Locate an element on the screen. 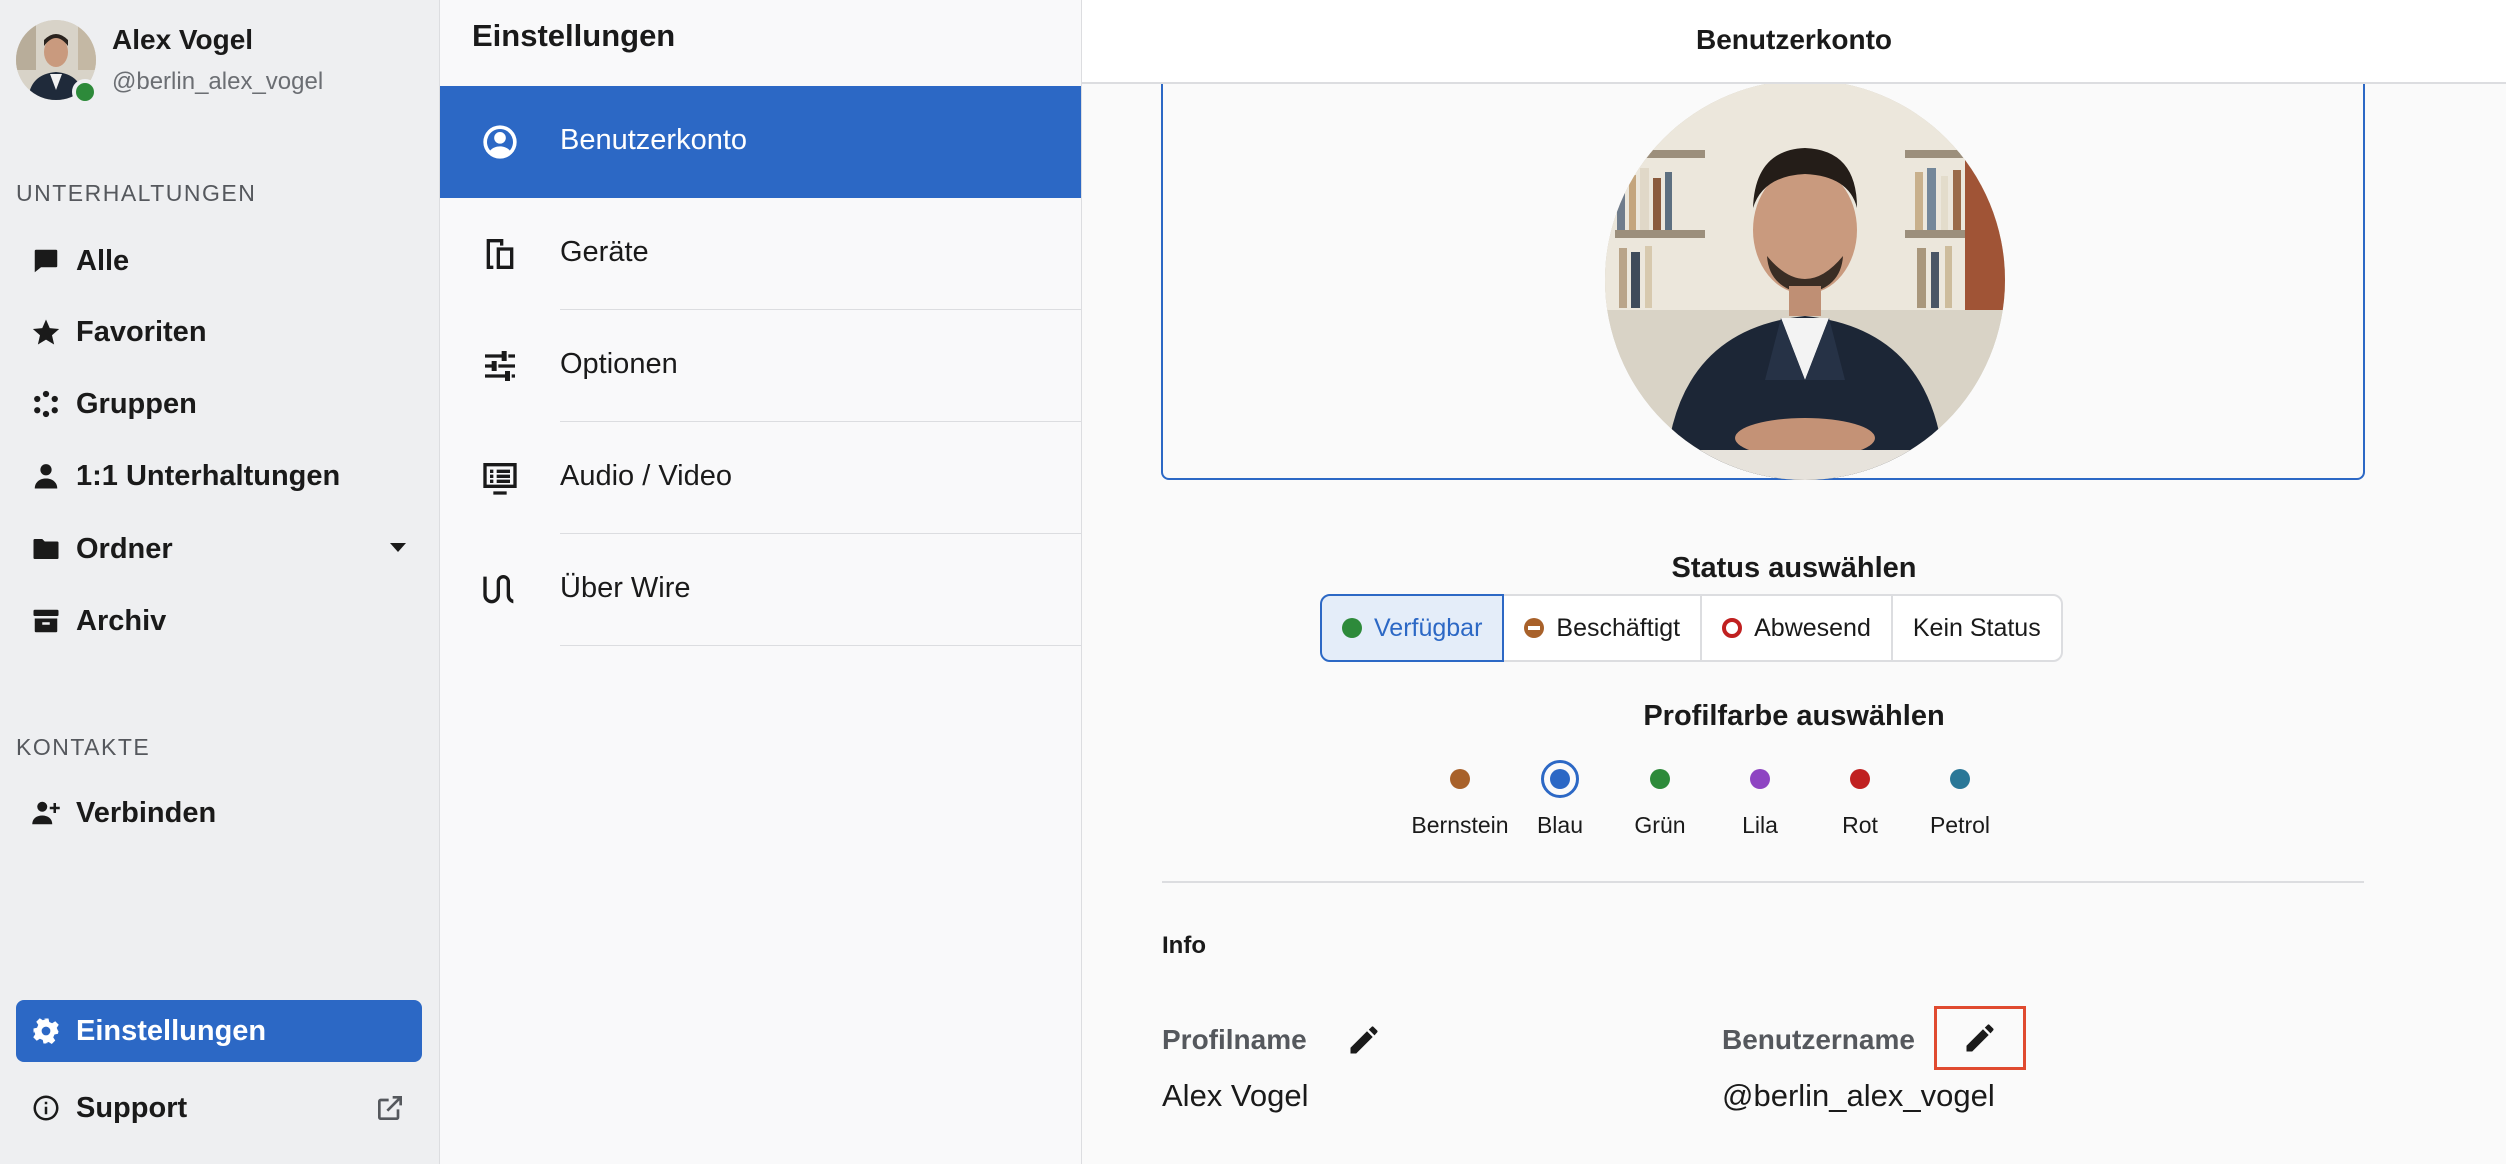  sidebar-item-label: Support is located at coordinates (132, 1107).